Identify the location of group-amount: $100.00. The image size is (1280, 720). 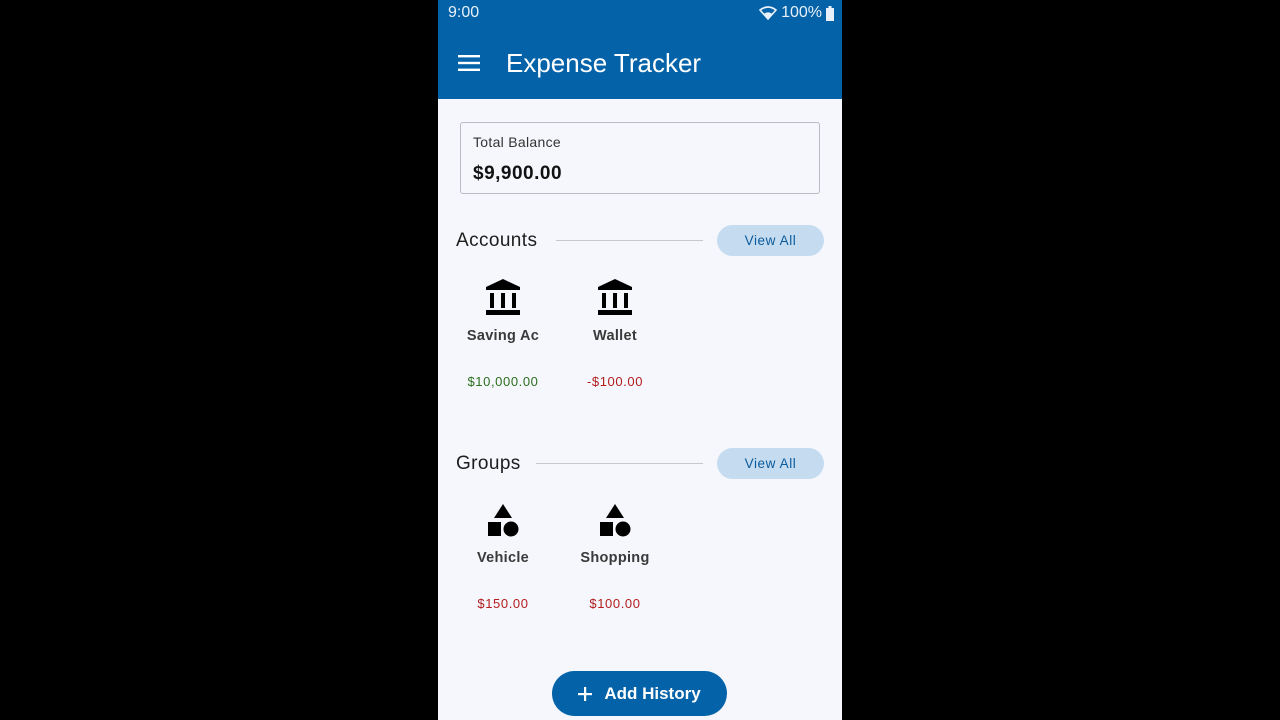
(615, 603).